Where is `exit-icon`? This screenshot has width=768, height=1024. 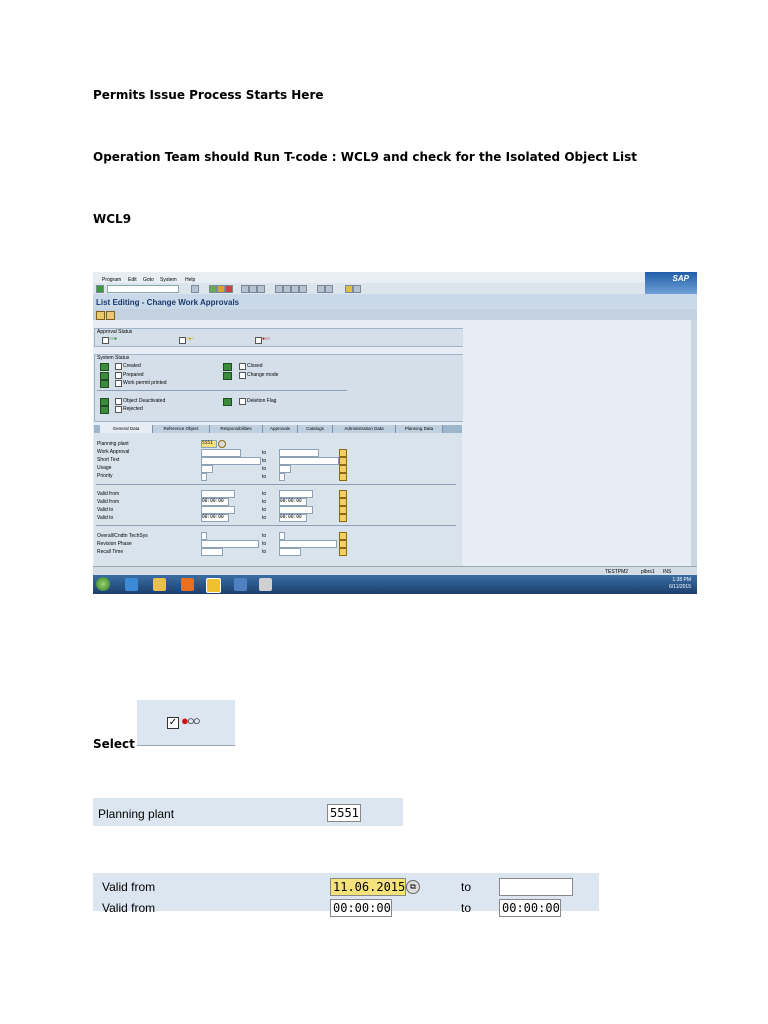 exit-icon is located at coordinates (221, 289).